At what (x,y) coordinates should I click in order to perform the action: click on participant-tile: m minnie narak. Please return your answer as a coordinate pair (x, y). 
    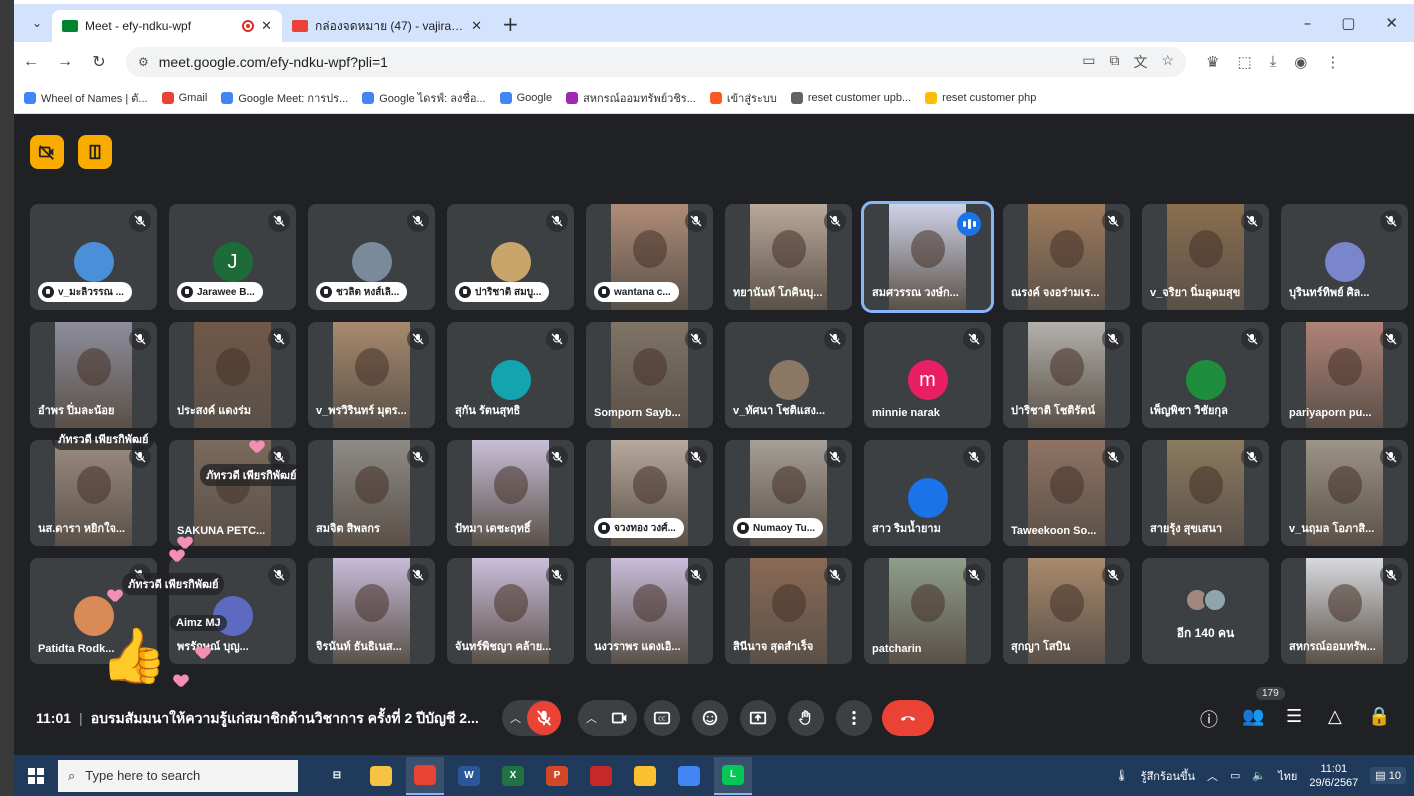
    Looking at the image, I should click on (927, 375).